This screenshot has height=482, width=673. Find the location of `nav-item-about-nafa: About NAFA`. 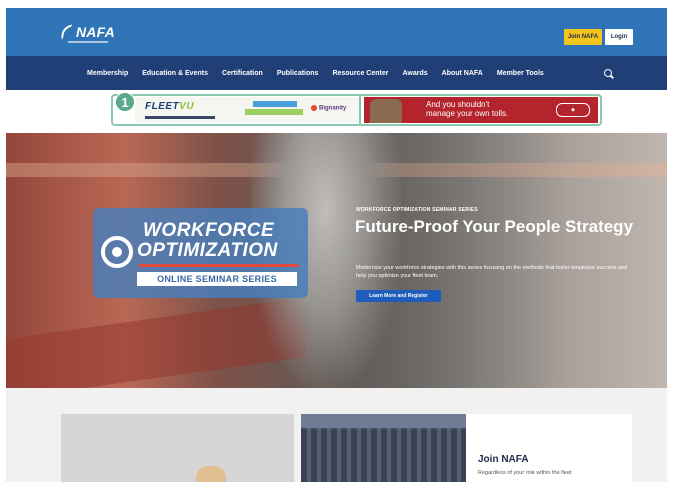

nav-item-about-nafa: About NAFA is located at coordinates (462, 73).